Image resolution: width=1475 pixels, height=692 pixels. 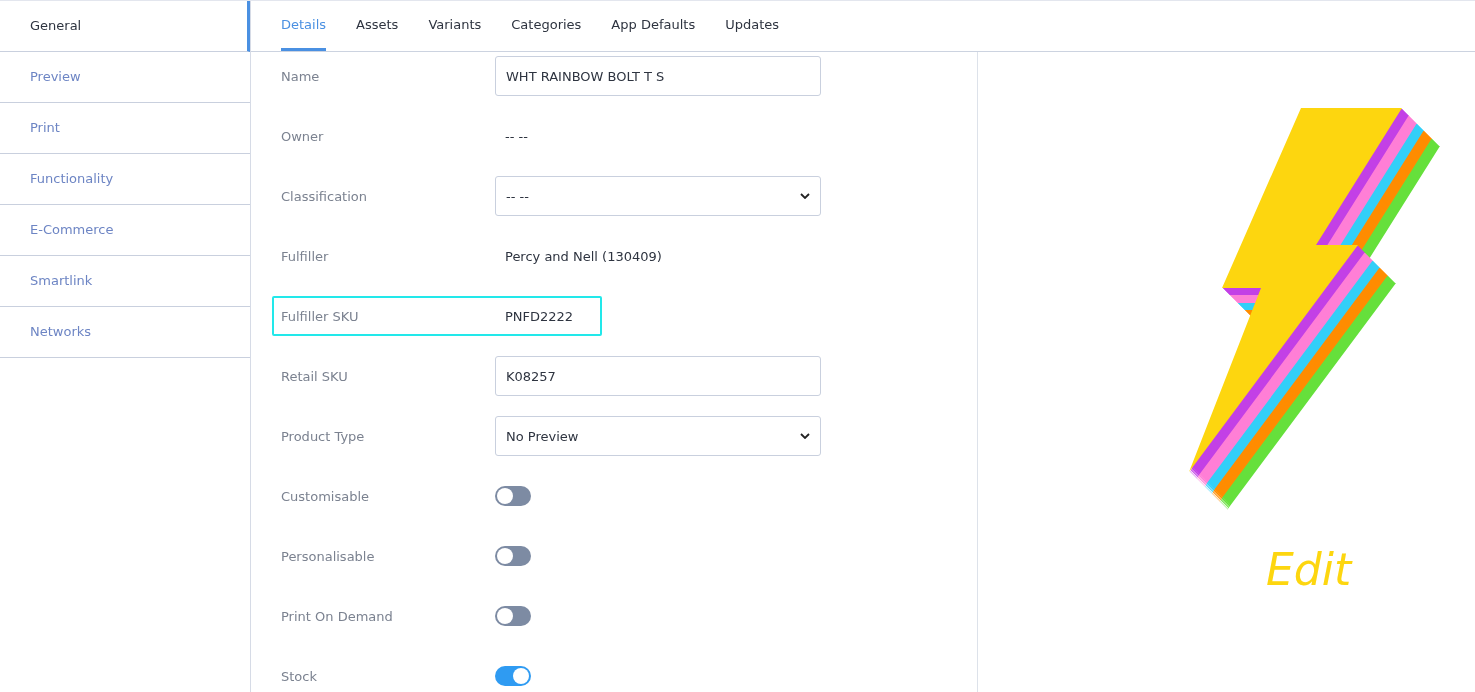 What do you see at coordinates (377, 26) in the screenshot?
I see `tab: Assets` at bounding box center [377, 26].